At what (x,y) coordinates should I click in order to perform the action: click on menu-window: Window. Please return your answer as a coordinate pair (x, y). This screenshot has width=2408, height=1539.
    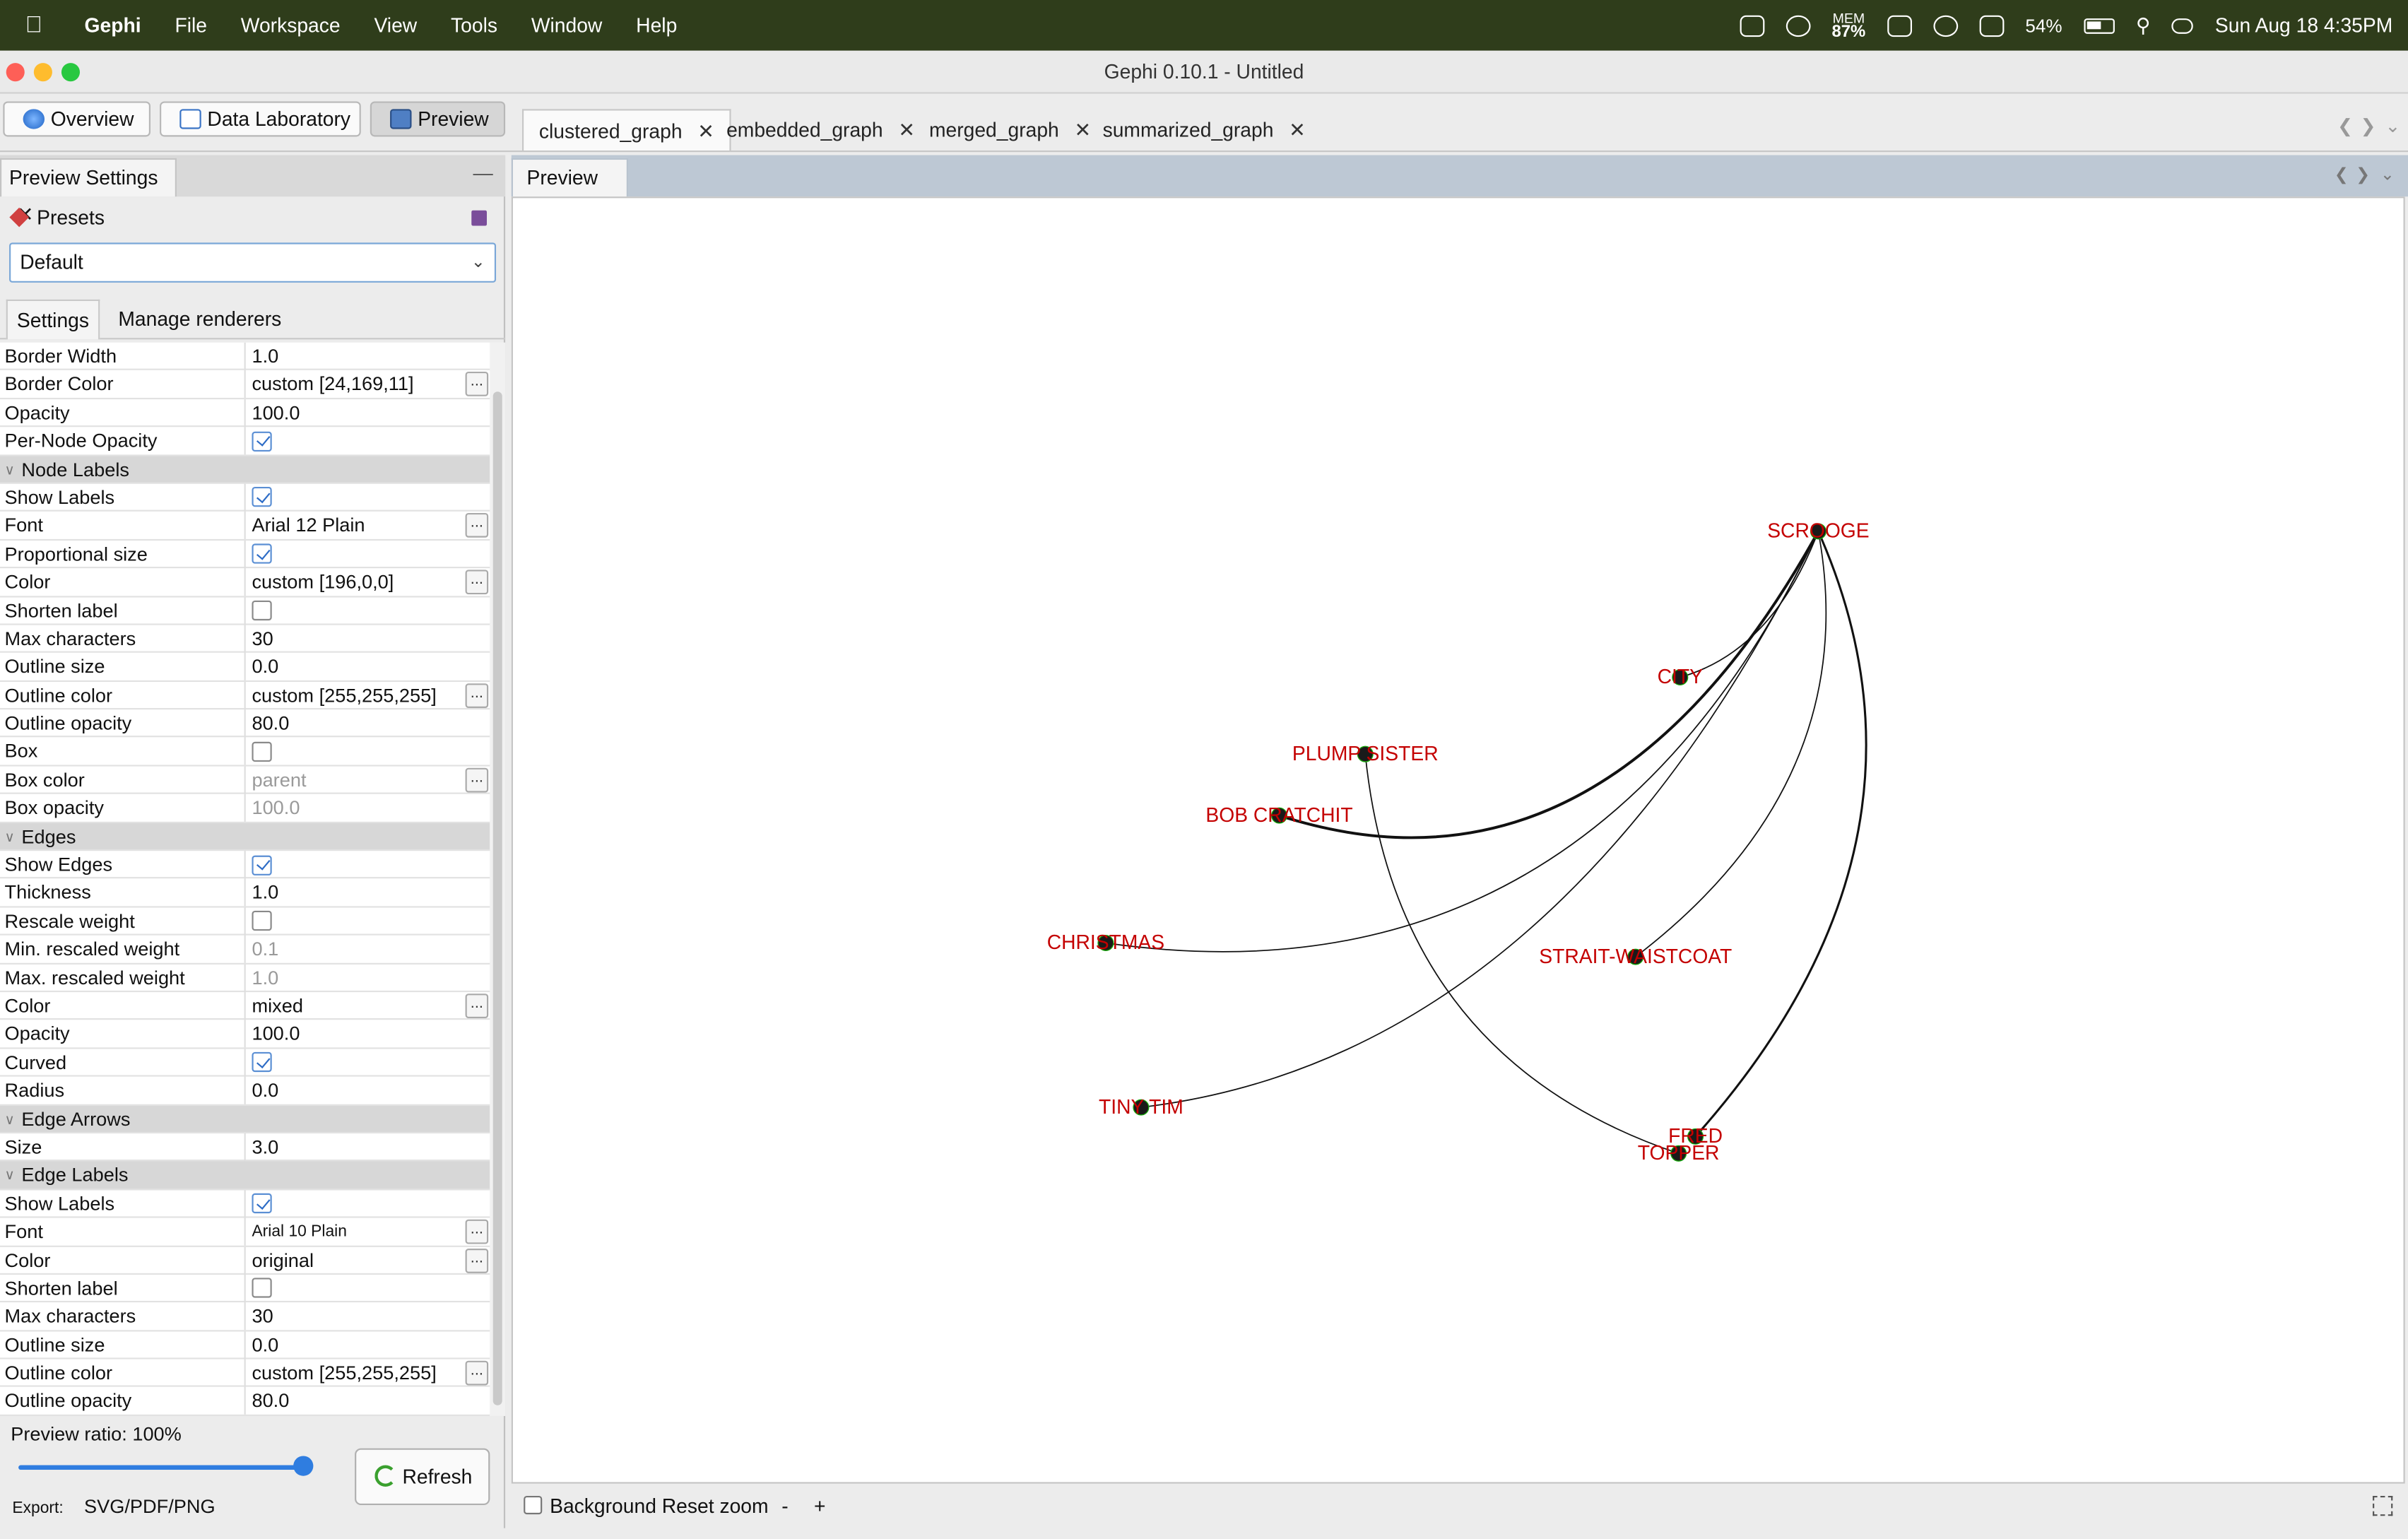
    Looking at the image, I should click on (566, 25).